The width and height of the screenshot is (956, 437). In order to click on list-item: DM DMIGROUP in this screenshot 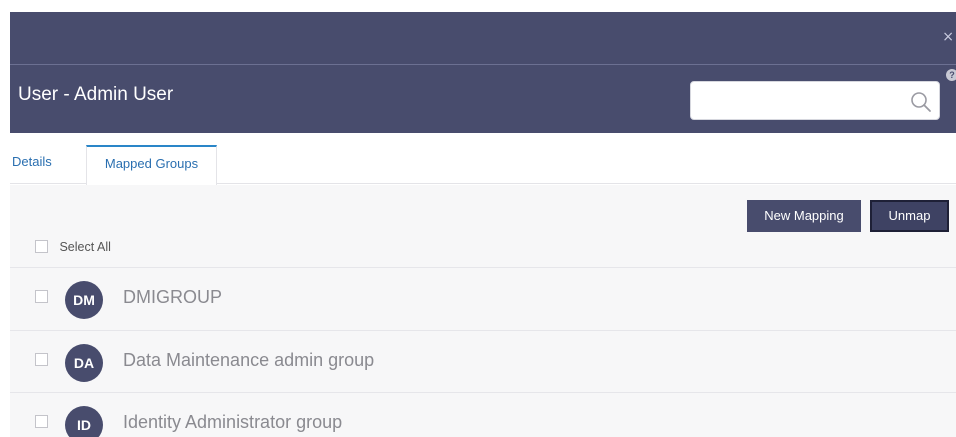, I will do `click(483, 298)`.